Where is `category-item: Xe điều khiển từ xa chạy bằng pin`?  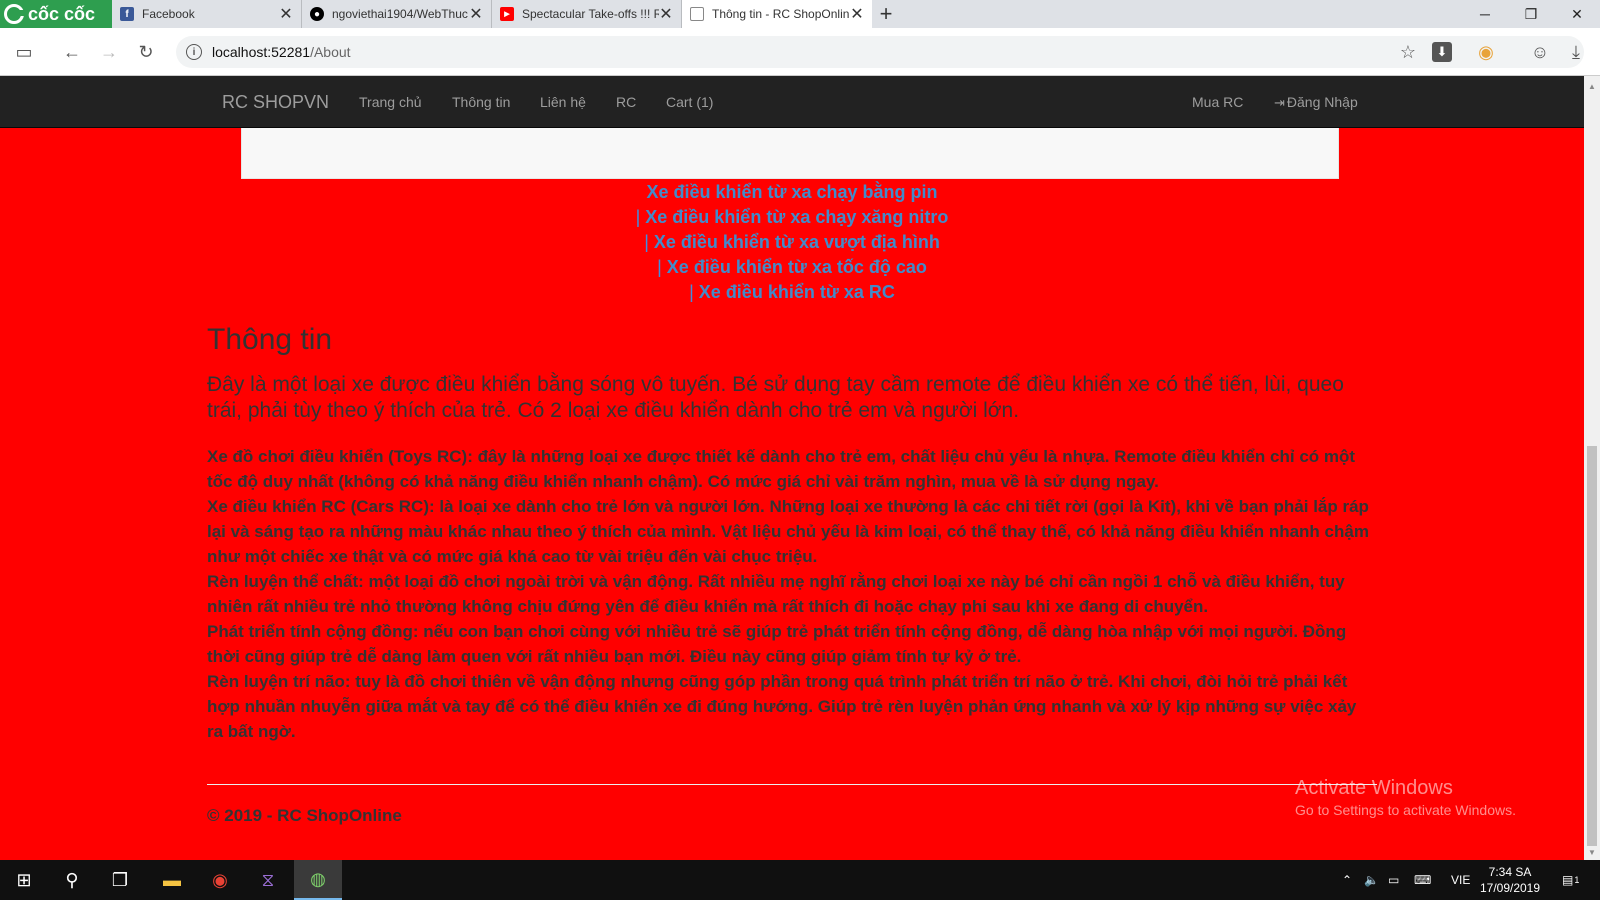
category-item: Xe điều khiển từ xa chạy bằng pin is located at coordinates (792, 192).